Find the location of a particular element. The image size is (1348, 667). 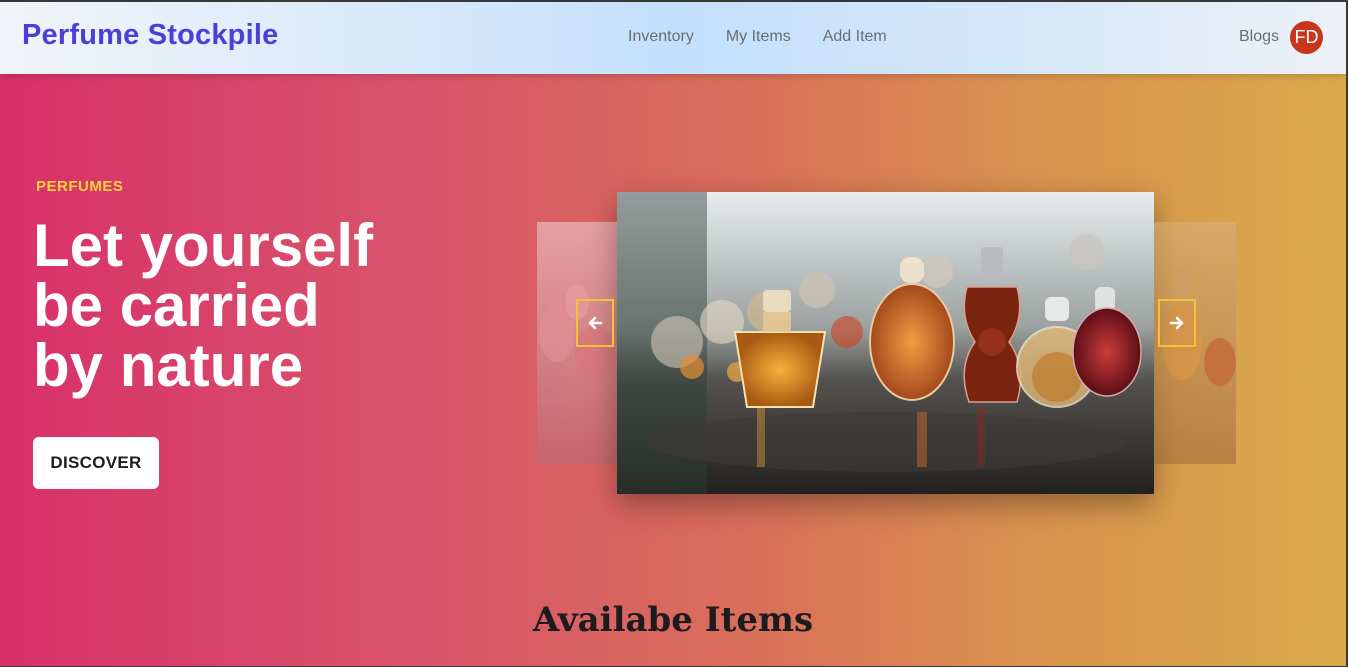

available-items-title: Availabe Items is located at coordinates (673, 620).